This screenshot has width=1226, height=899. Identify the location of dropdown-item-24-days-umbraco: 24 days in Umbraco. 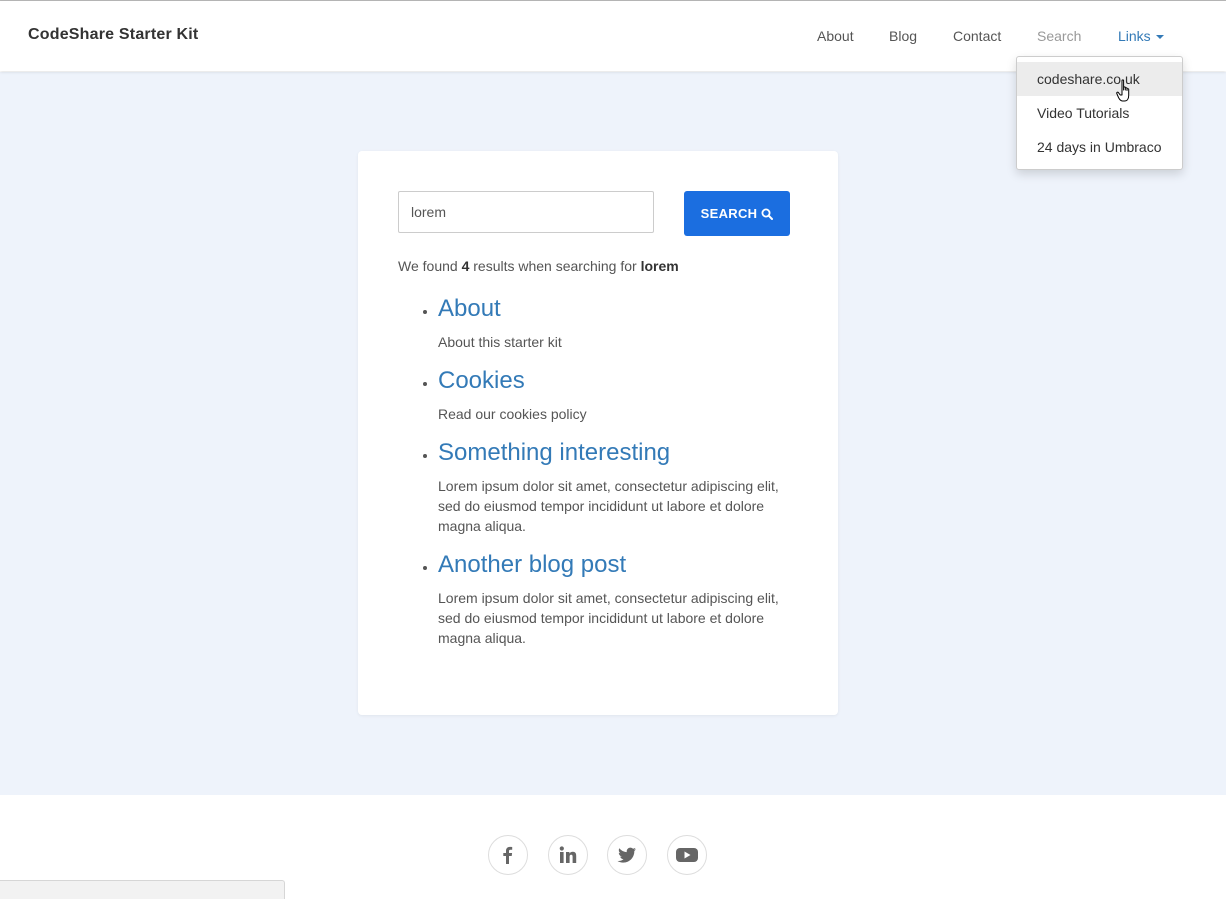
(1099, 147).